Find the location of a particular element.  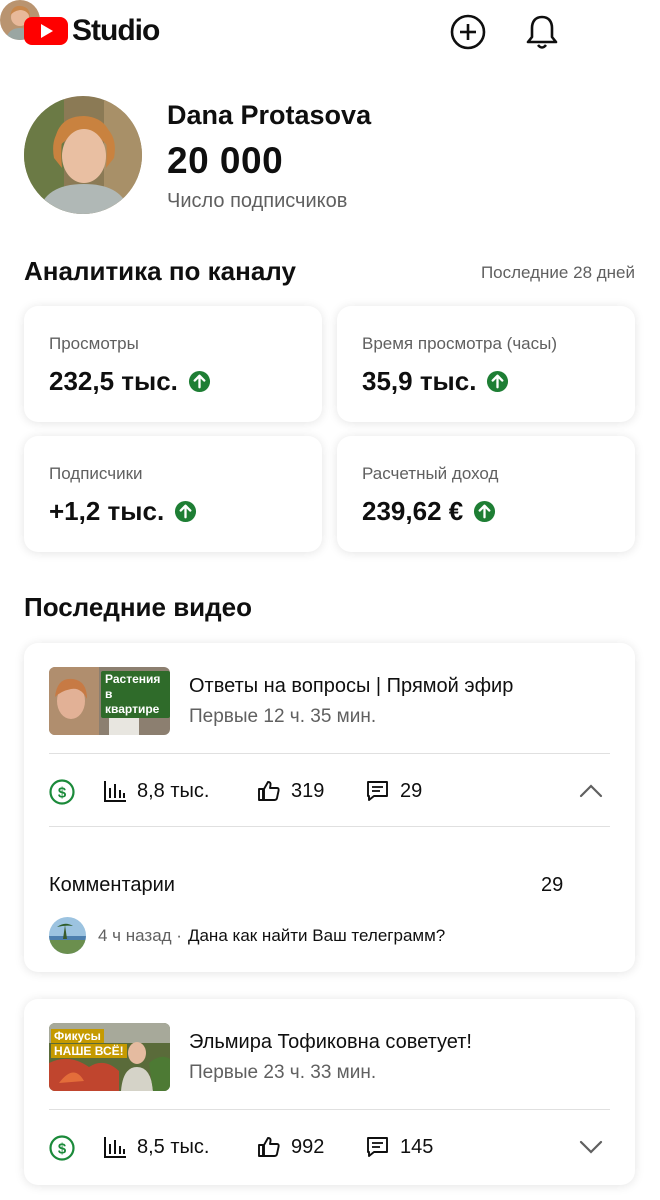

views-value: 8,8 тыс. is located at coordinates (173, 790).